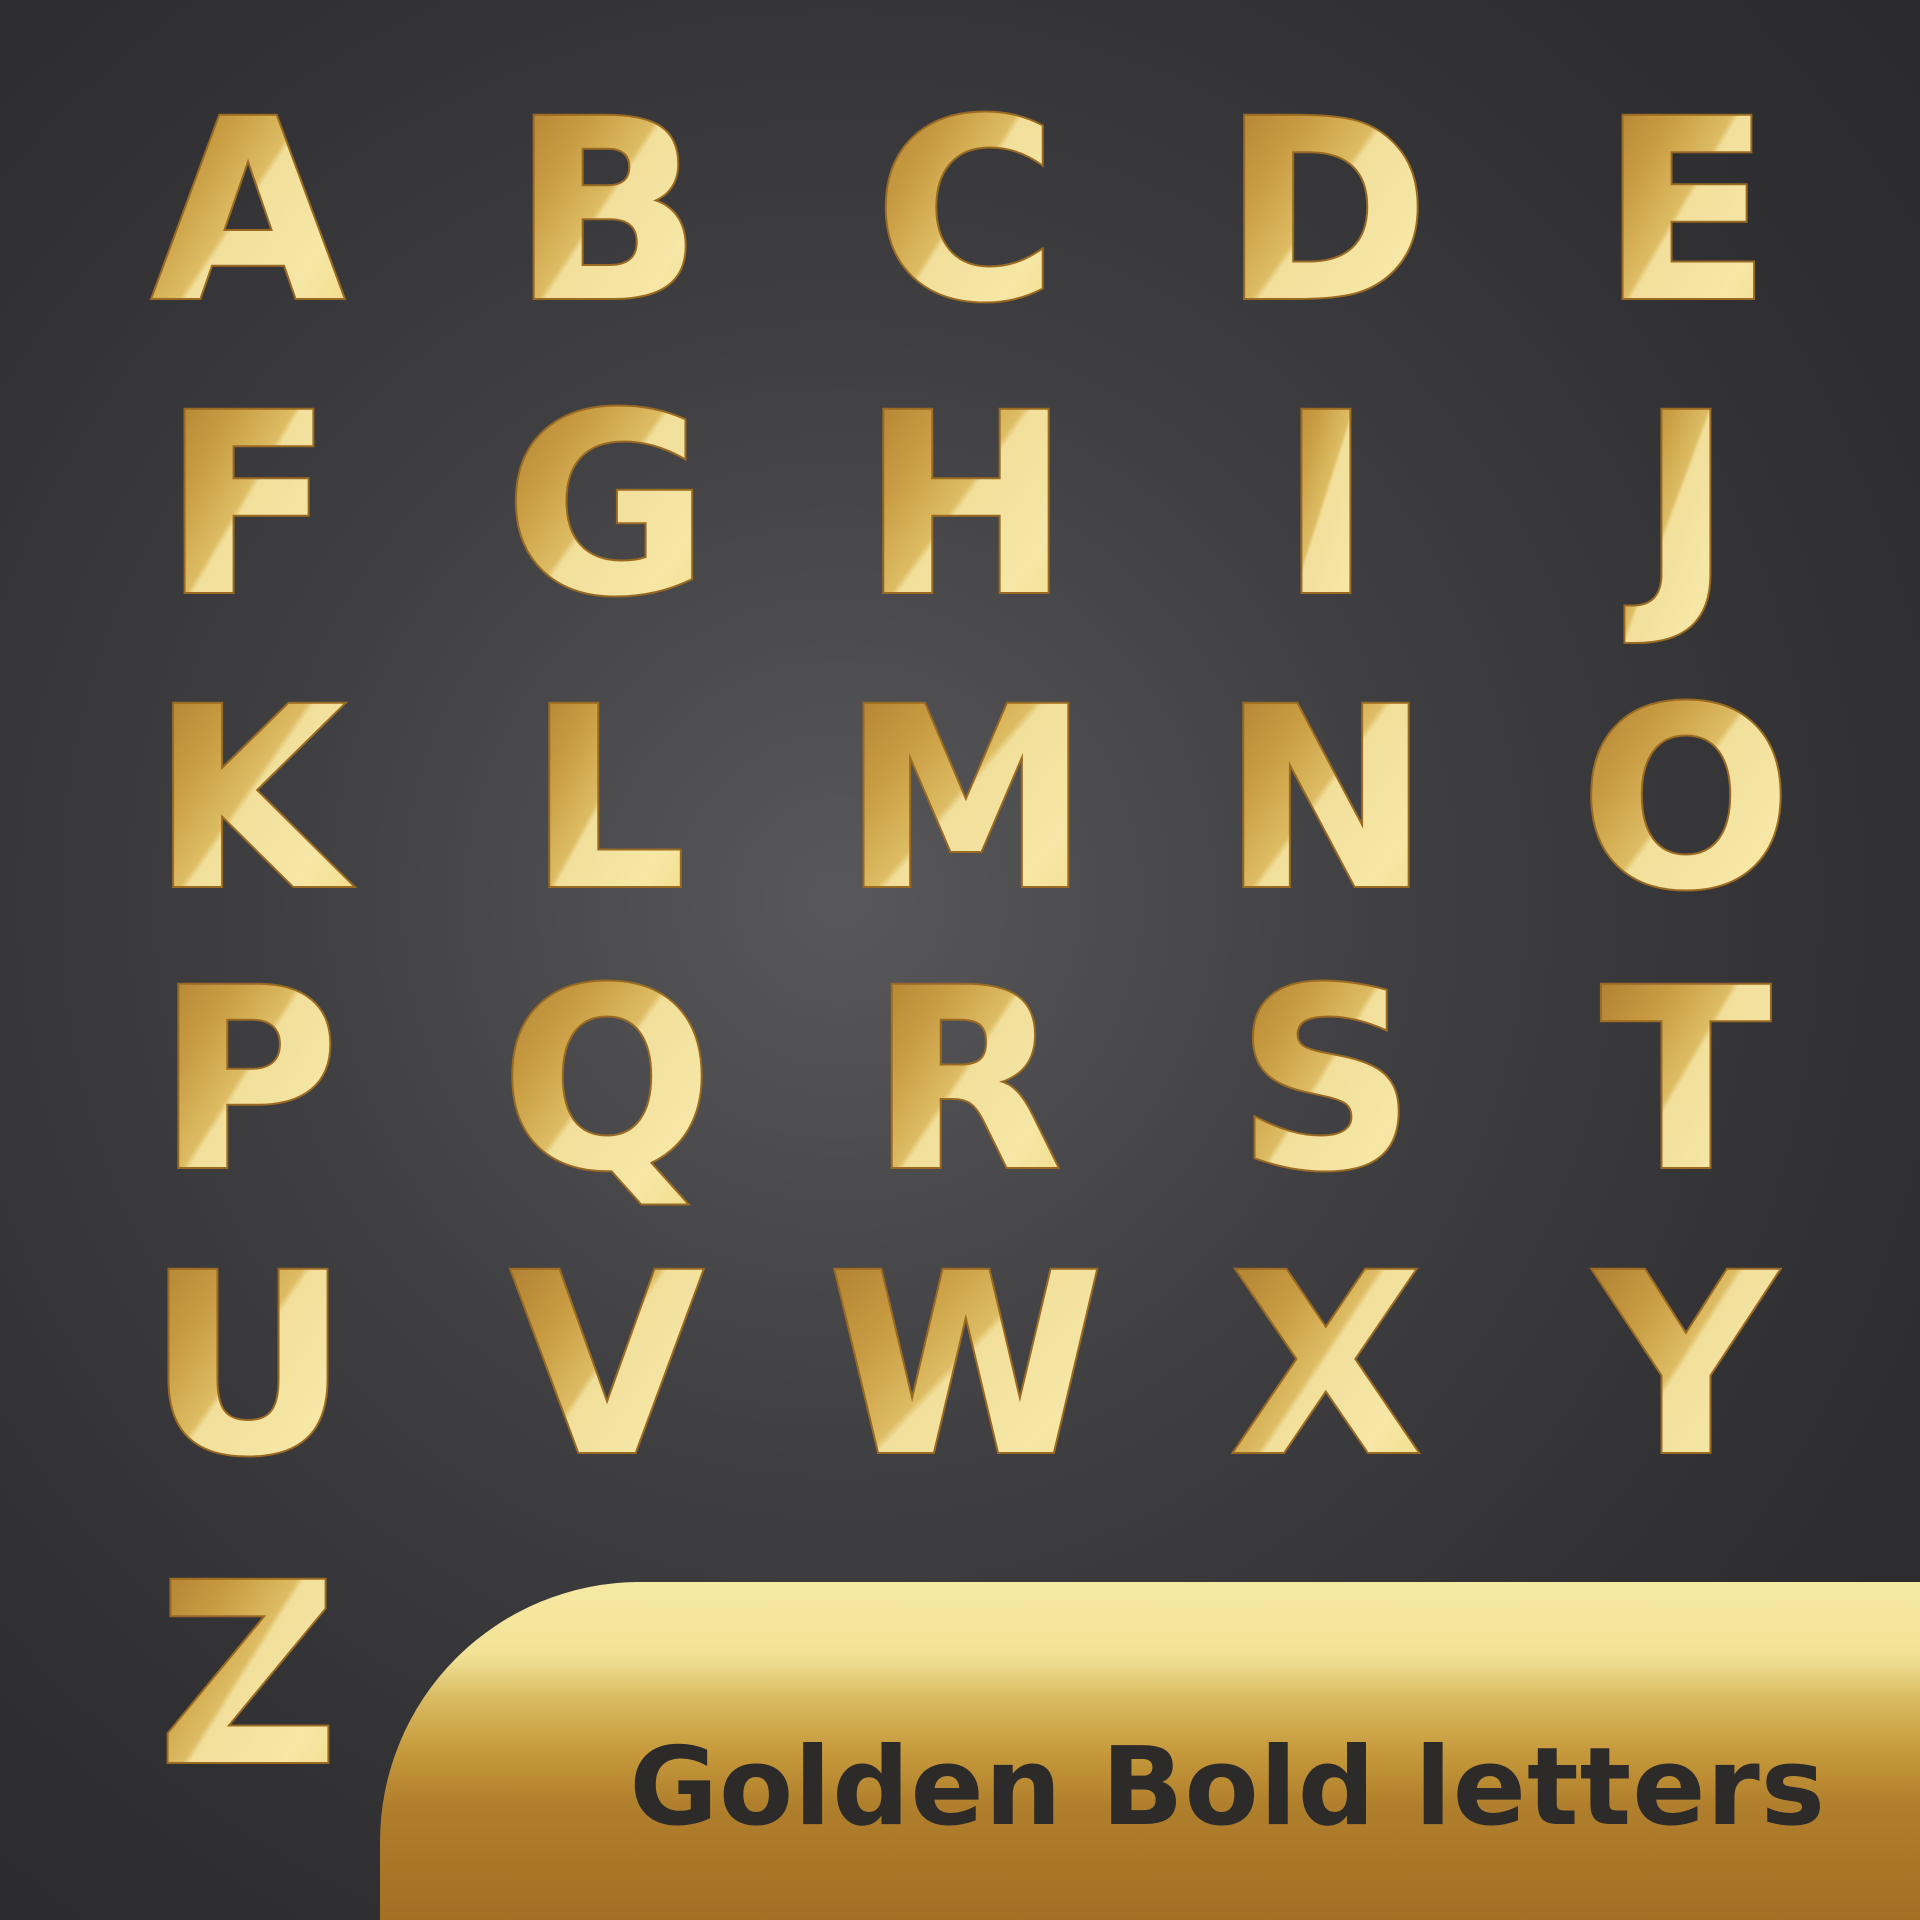 This screenshot has height=1920, width=1920. I want to click on letter-j: J, so click(1678, 505).